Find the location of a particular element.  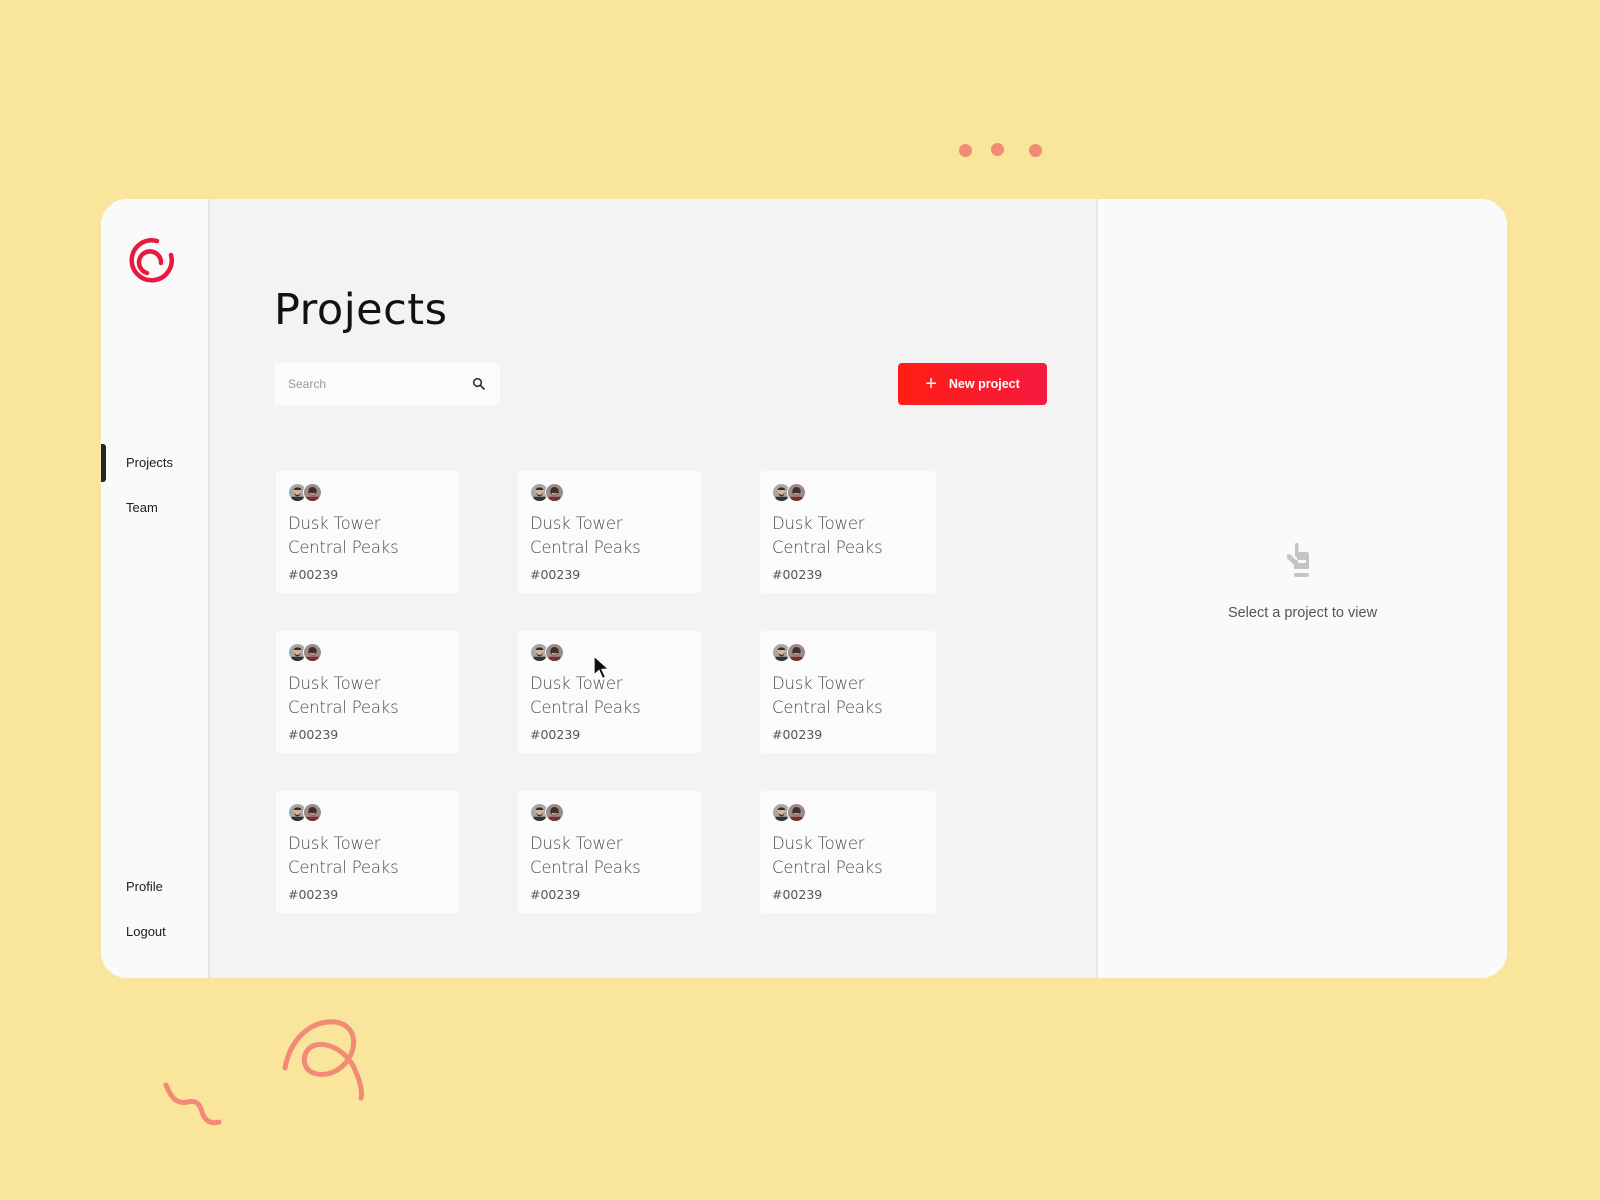

pointing-hand-icon is located at coordinates (1298, 560).